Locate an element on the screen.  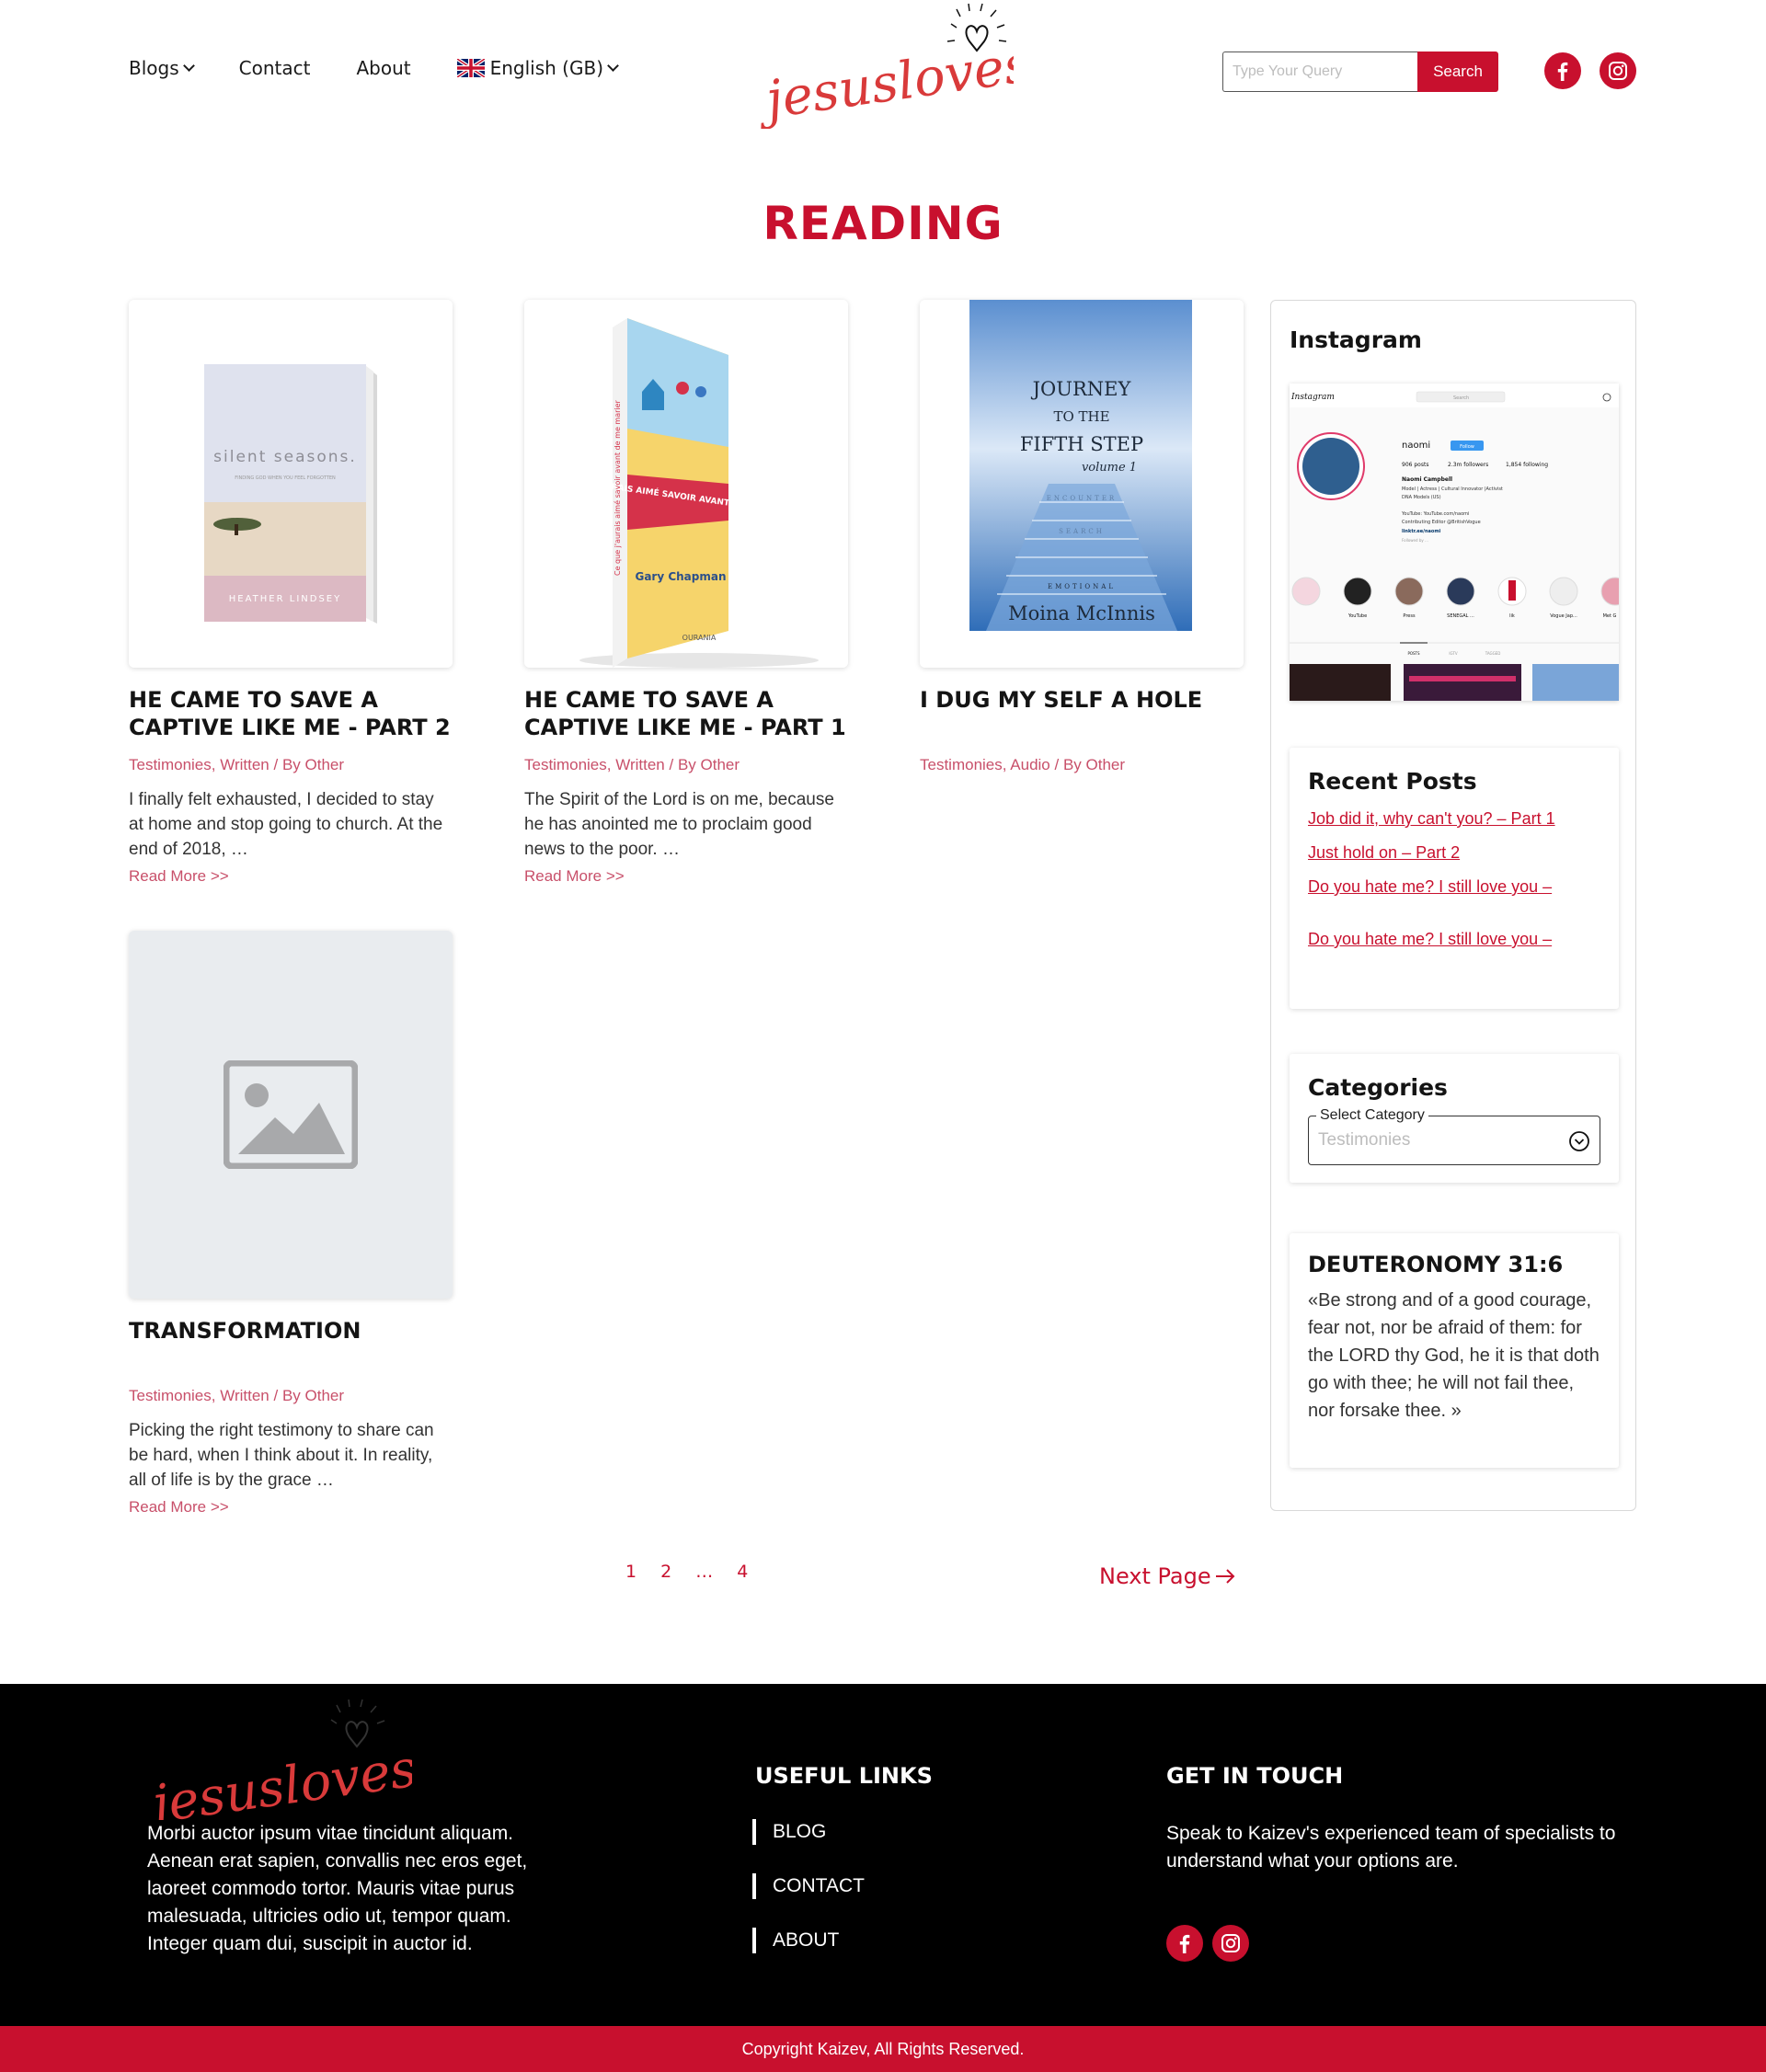
cover-author: Gary Chapman is located at coordinates (680, 576).